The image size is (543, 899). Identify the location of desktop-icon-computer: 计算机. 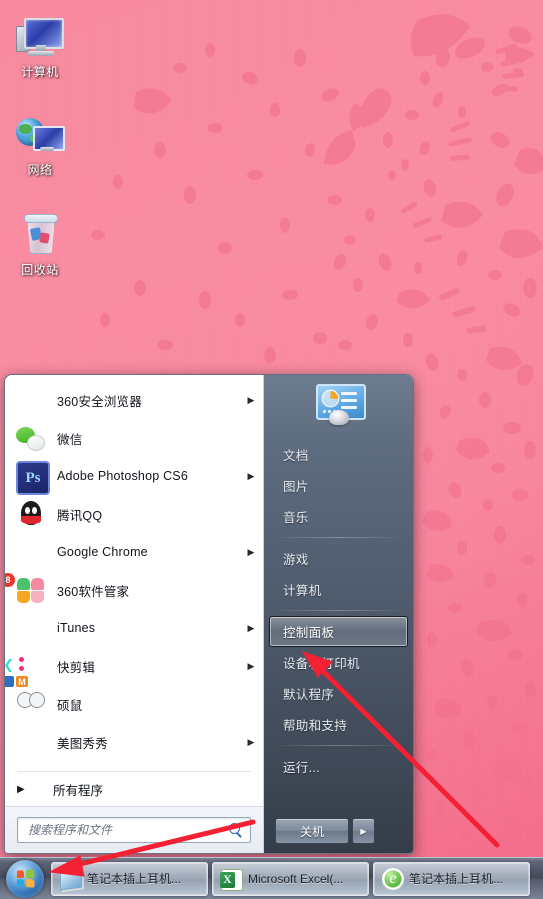
(40, 46).